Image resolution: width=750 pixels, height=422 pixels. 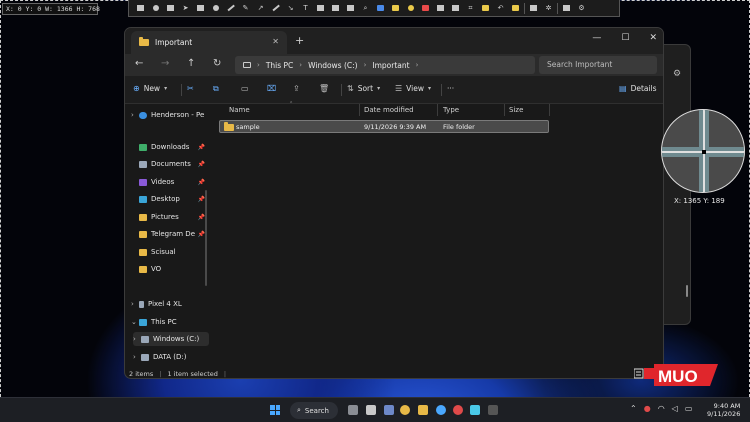 I want to click on nav-item-pictures: Pictures 📌, so click(x=169, y=217).